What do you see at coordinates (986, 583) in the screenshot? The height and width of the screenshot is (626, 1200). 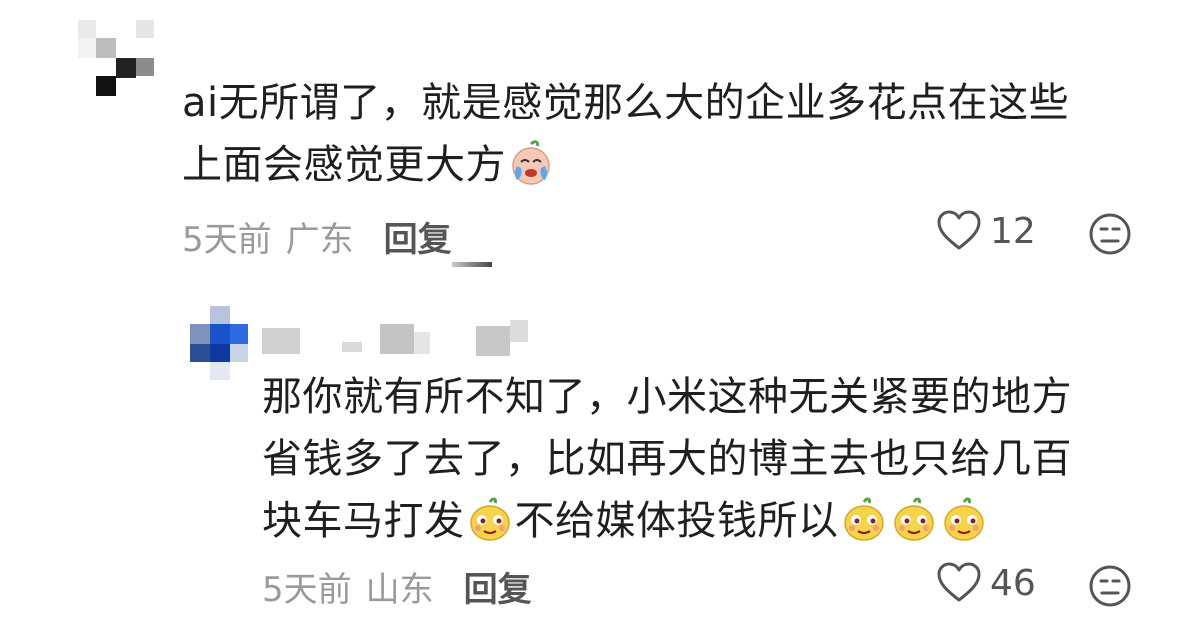 I see `like-button: 46` at bounding box center [986, 583].